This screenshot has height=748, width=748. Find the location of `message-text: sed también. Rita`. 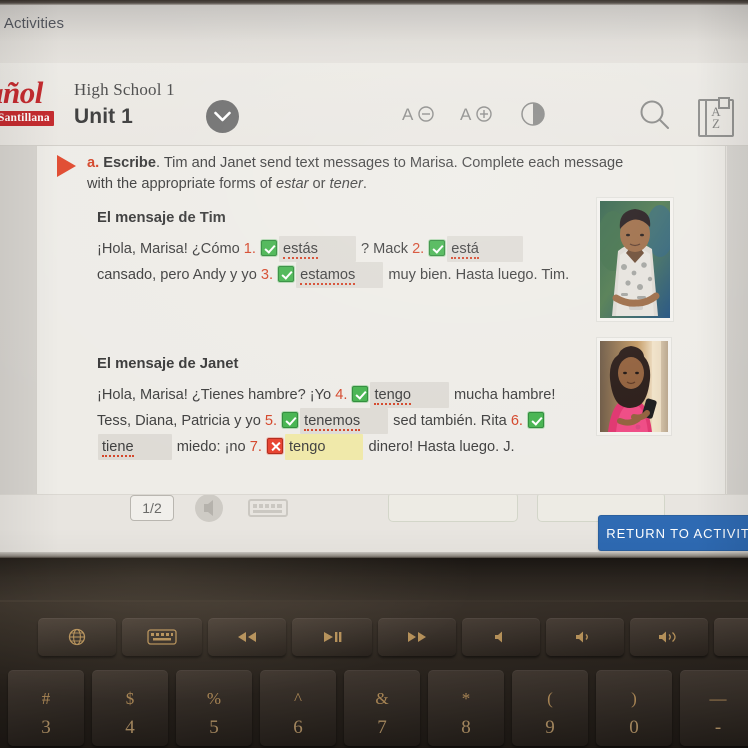

message-text: sed también. Rita is located at coordinates (450, 421).